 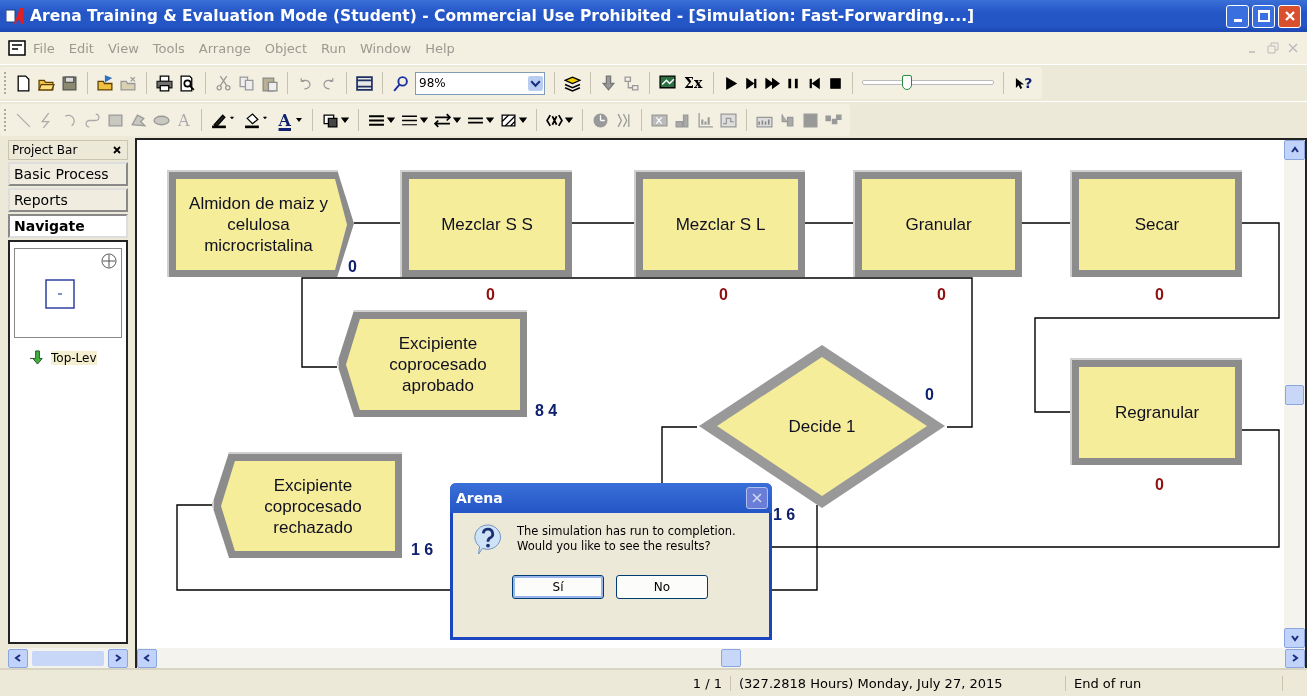 What do you see at coordinates (284, 120) in the screenshot?
I see `text-color-button: A` at bounding box center [284, 120].